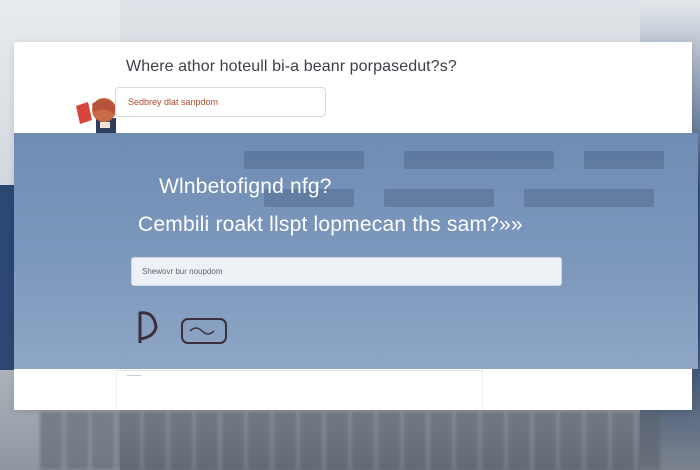 This screenshot has height=470, width=700. I want to click on background-sketch-icon, so click(182, 327).